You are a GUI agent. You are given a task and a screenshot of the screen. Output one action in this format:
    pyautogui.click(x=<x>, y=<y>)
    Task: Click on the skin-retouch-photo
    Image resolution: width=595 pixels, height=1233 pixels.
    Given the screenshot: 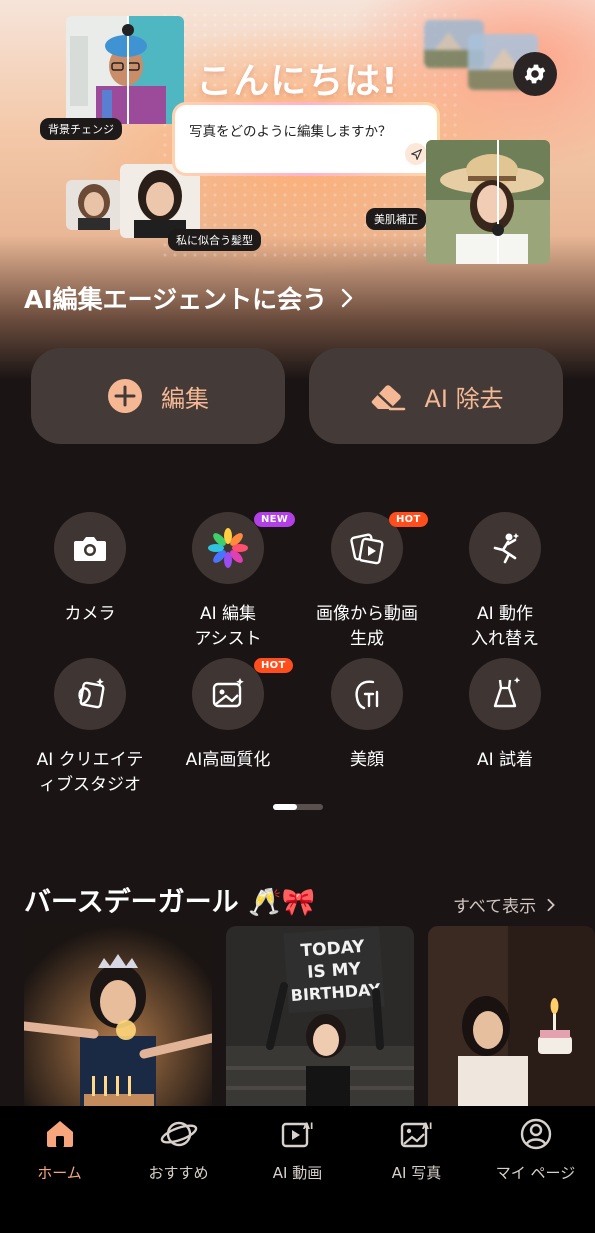 What is the action you would take?
    pyautogui.click(x=488, y=202)
    